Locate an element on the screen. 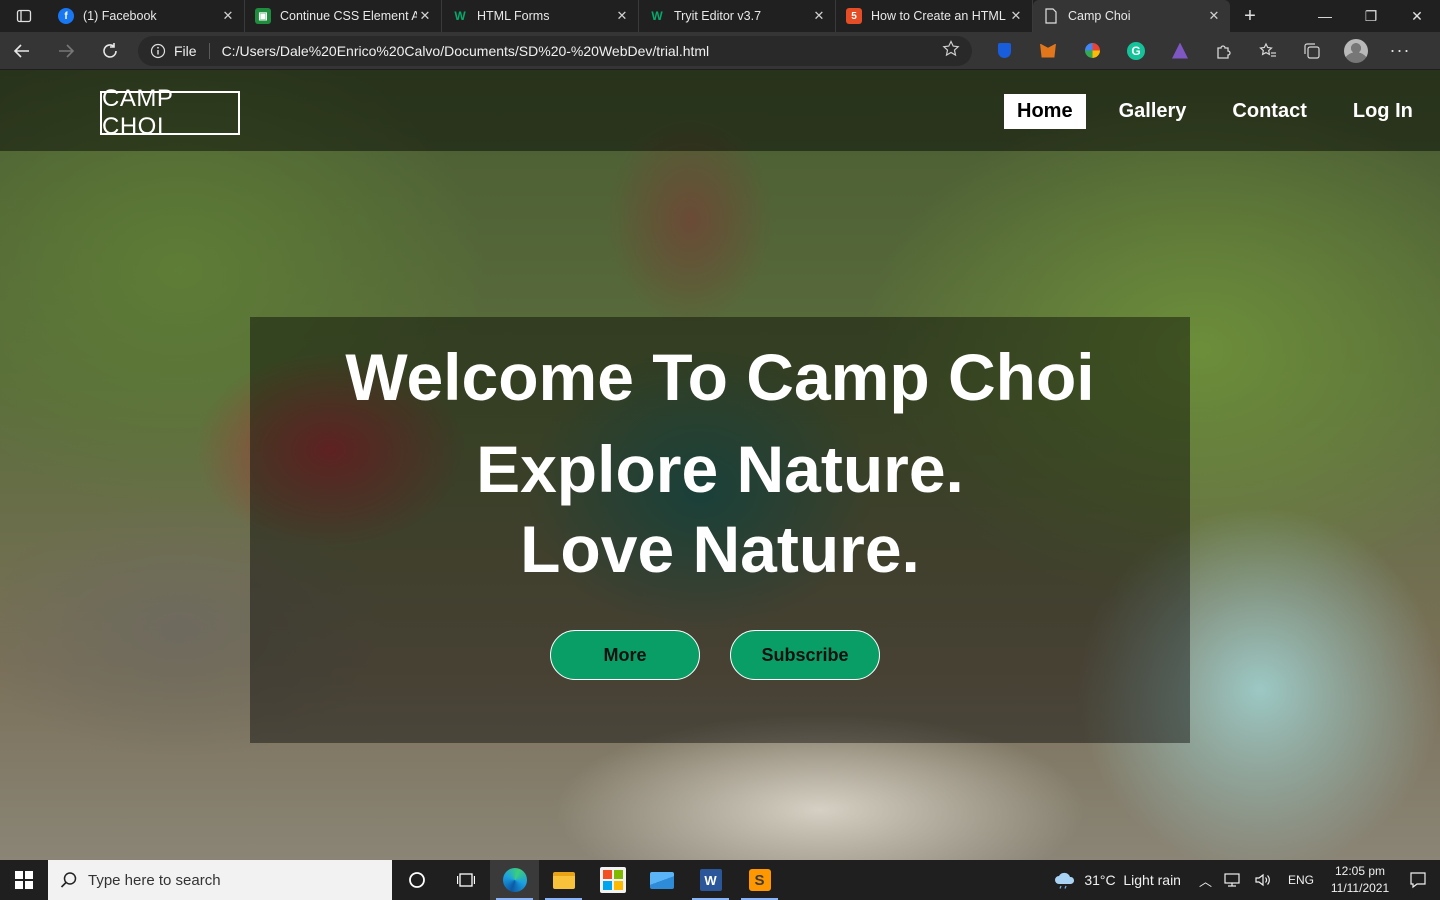 The image size is (1440, 900). tab-title: Tryit Editor v3.7 is located at coordinates (718, 16).